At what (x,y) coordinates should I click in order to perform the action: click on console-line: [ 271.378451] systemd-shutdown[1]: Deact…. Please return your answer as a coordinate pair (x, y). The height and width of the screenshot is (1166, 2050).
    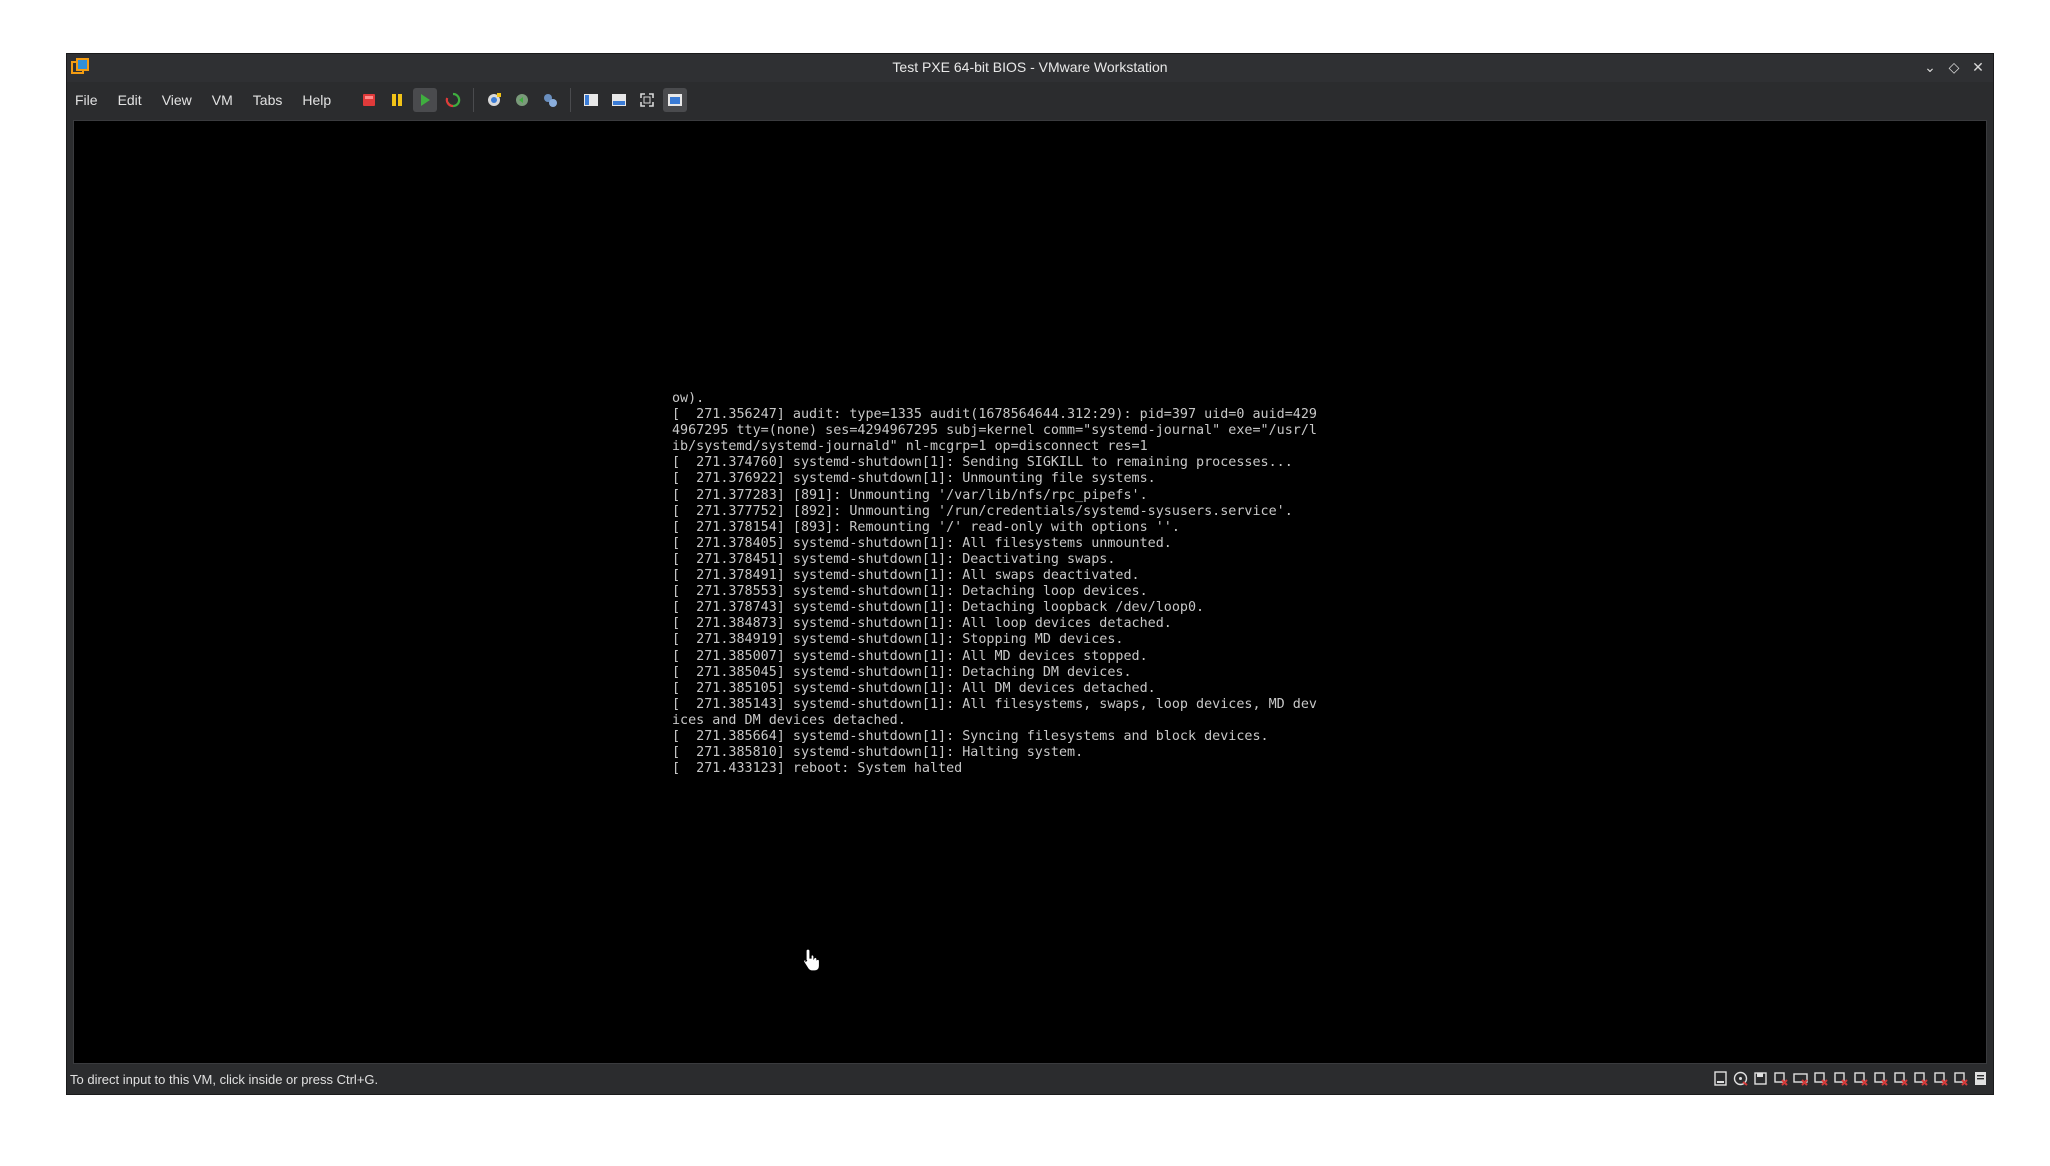
    Looking at the image, I should click on (894, 559).